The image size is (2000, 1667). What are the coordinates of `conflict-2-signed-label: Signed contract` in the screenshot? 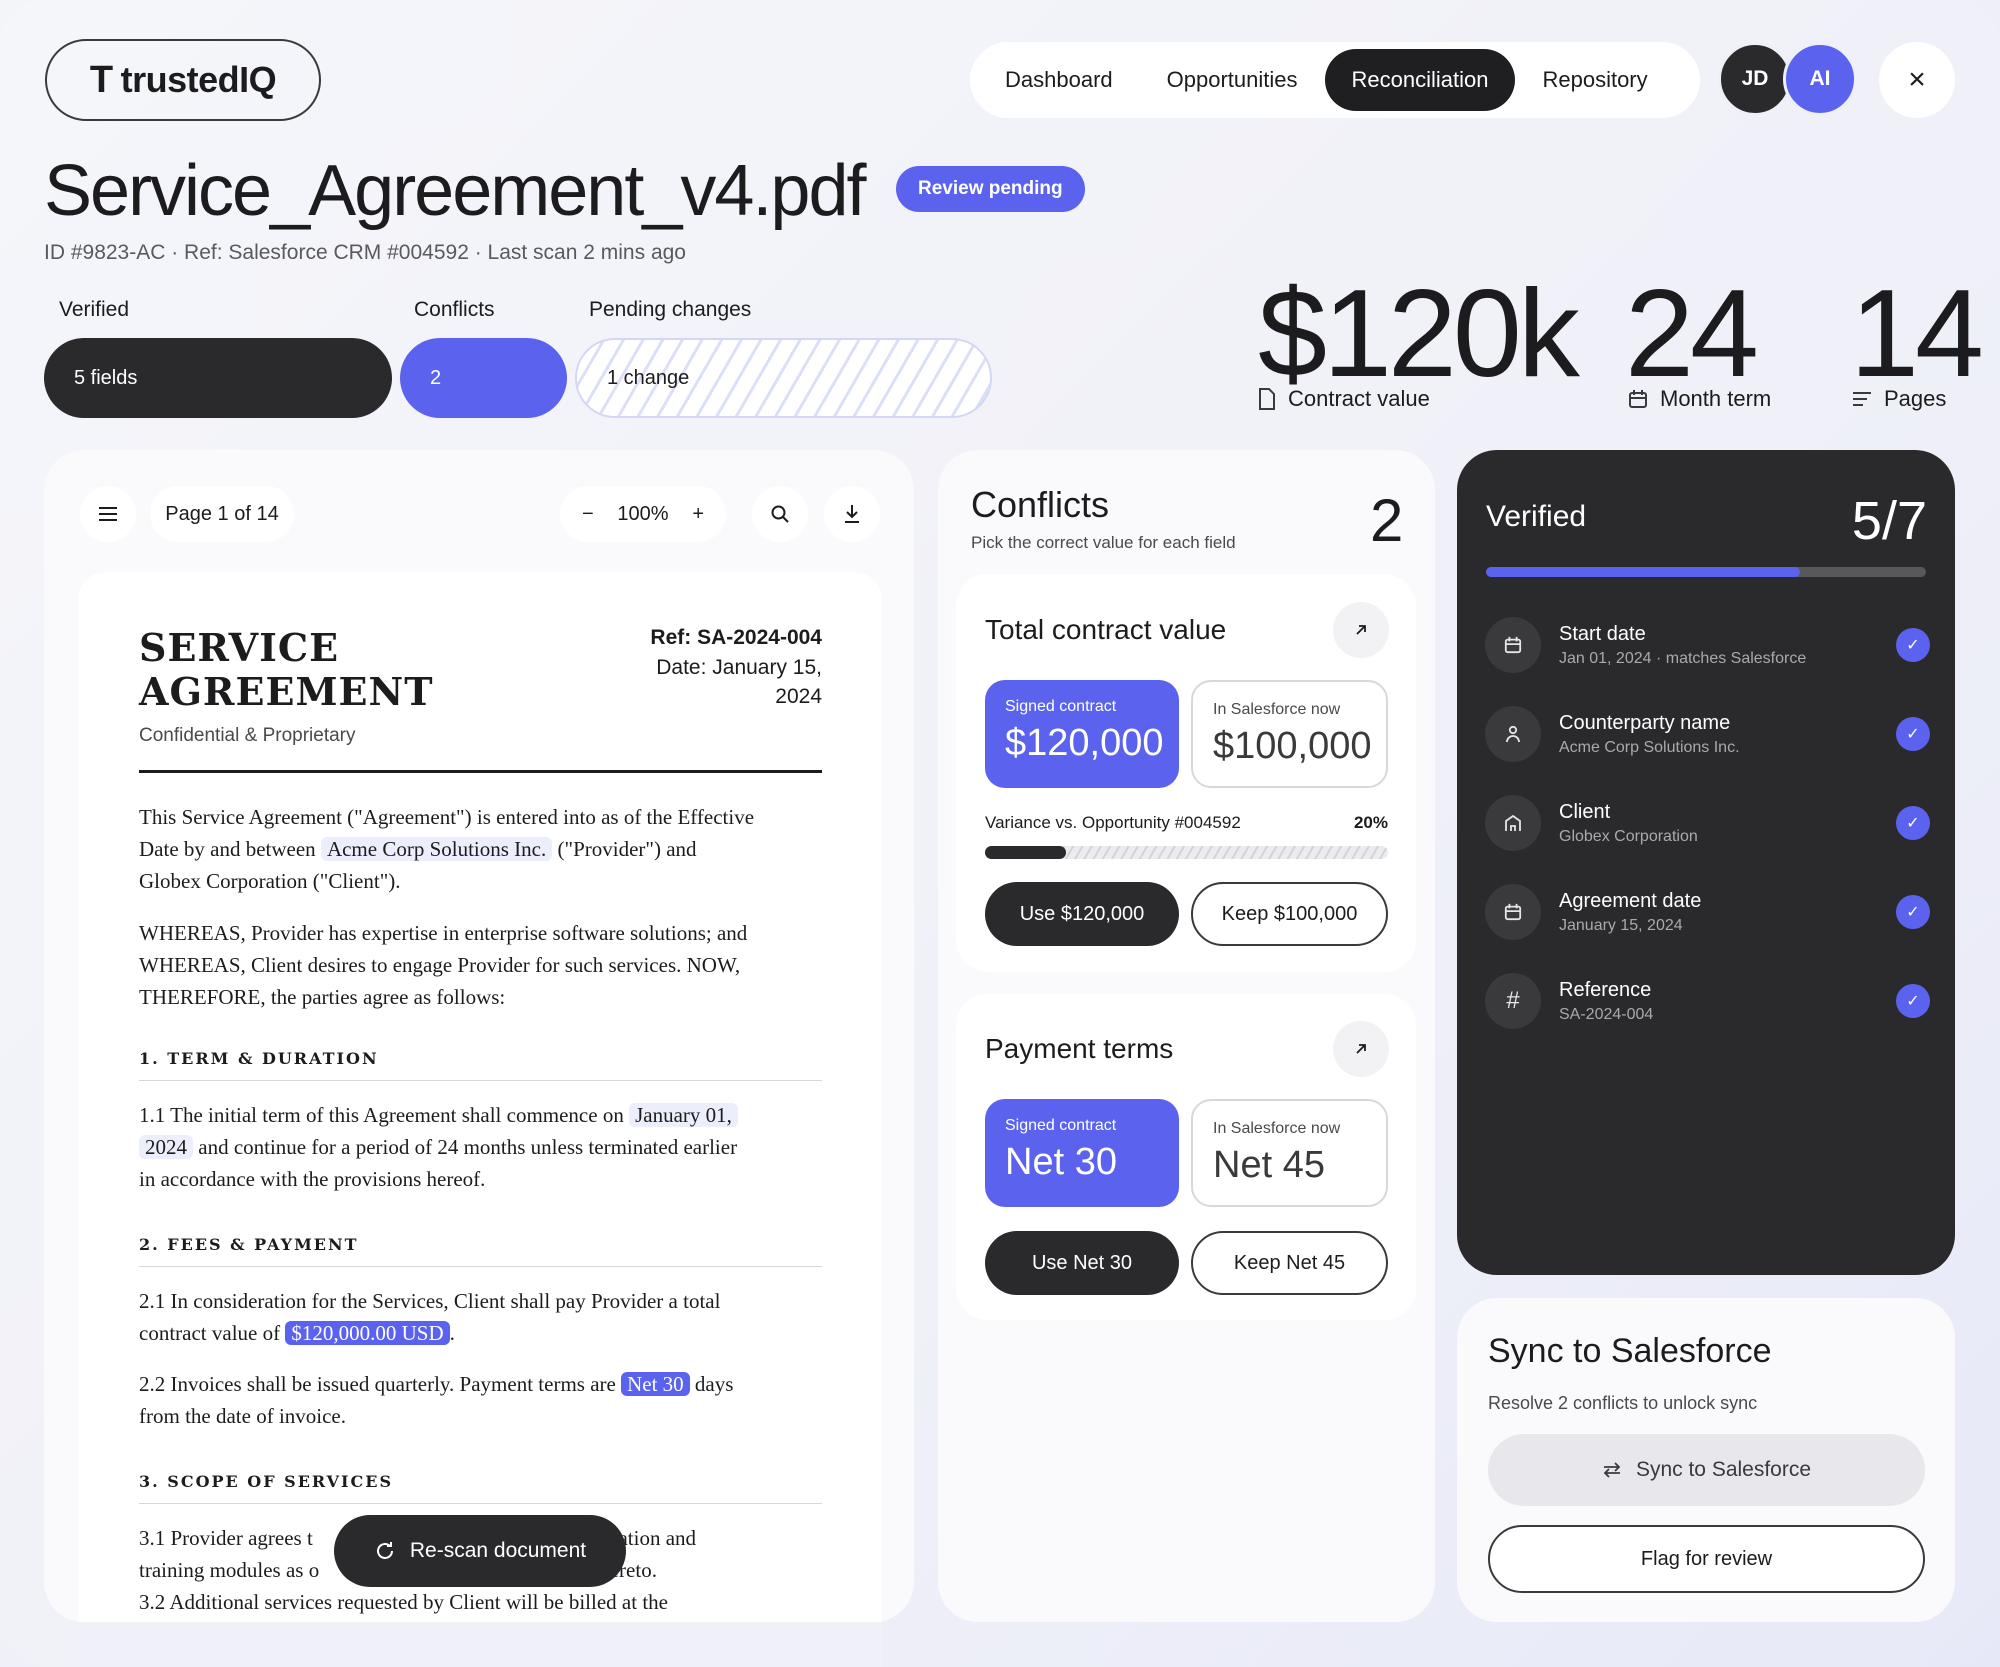 It's located at (1061, 1125).